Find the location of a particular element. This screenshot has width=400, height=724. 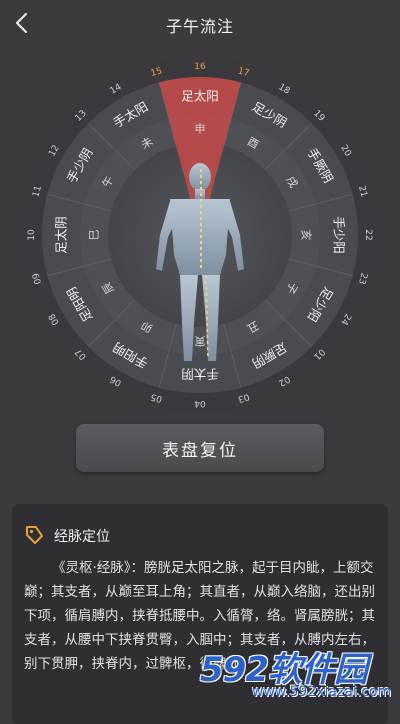

hour-label: 04 is located at coordinates (200, 403).